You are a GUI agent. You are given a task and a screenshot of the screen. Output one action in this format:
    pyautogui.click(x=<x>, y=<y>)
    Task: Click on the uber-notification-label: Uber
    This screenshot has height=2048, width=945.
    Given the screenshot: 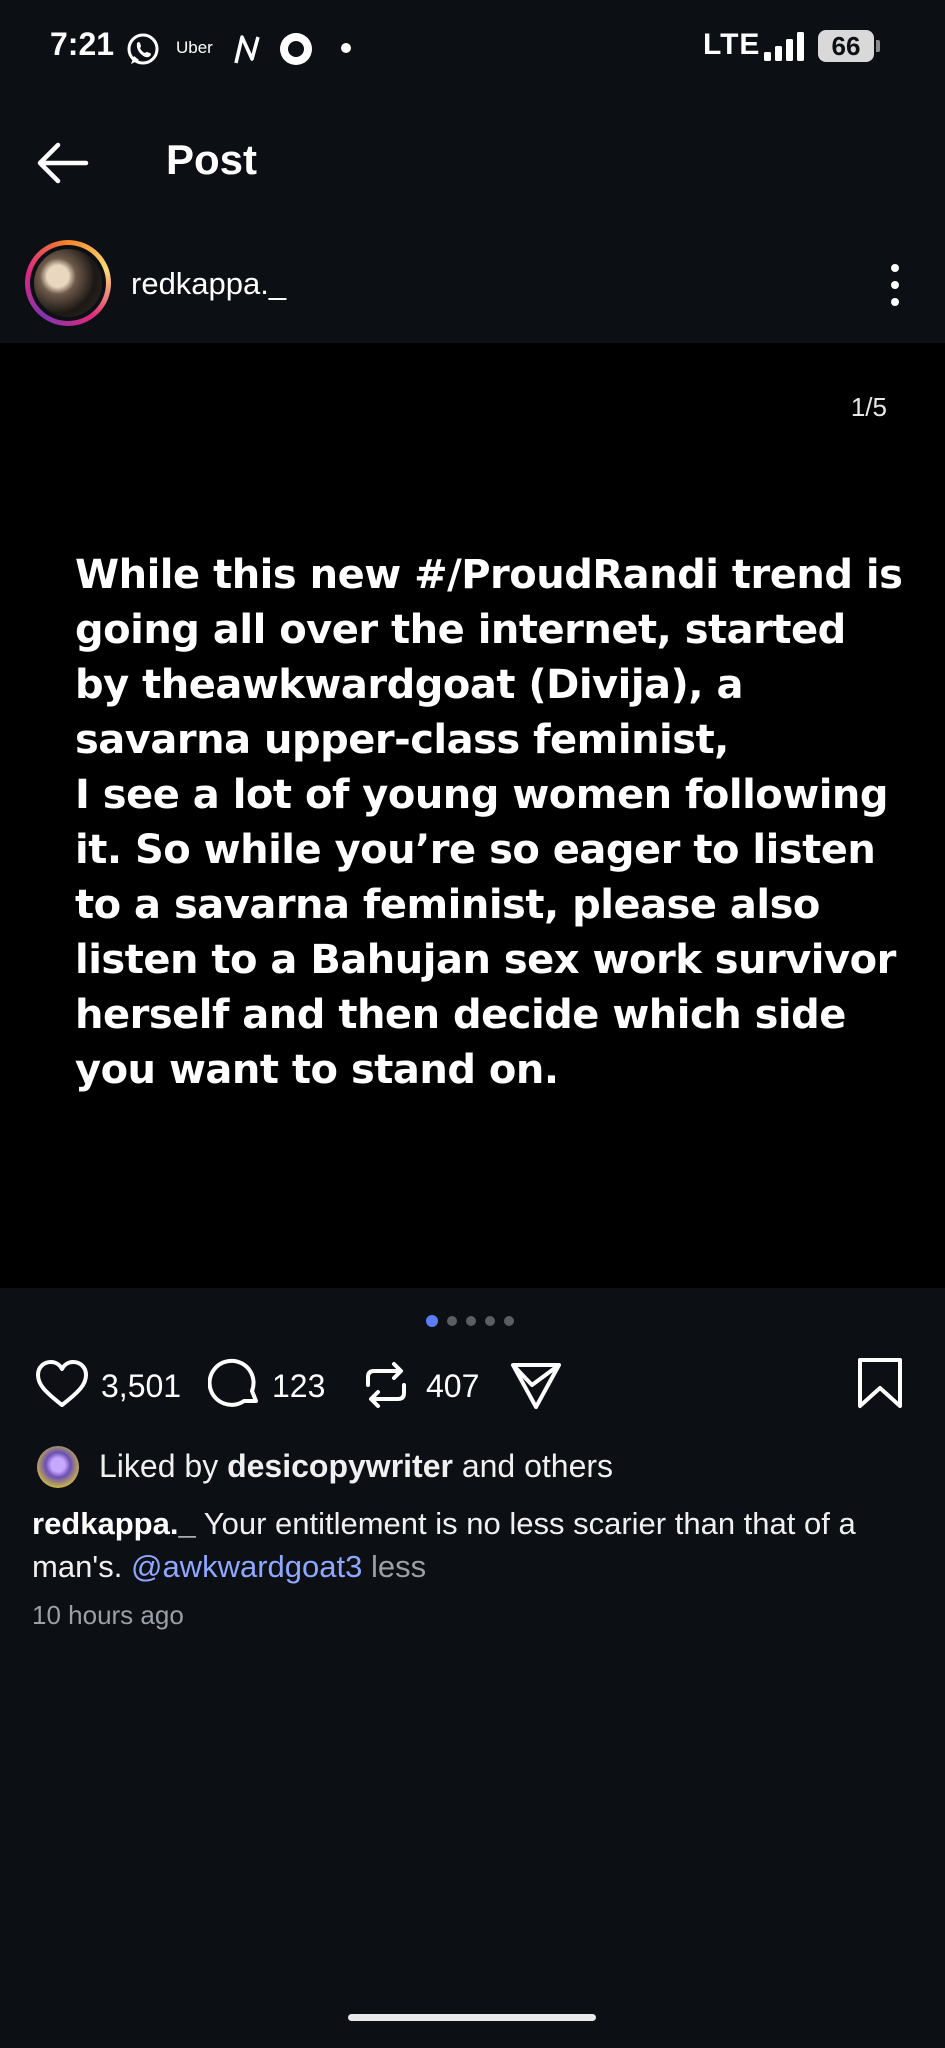 What is the action you would take?
    pyautogui.click(x=194, y=47)
    